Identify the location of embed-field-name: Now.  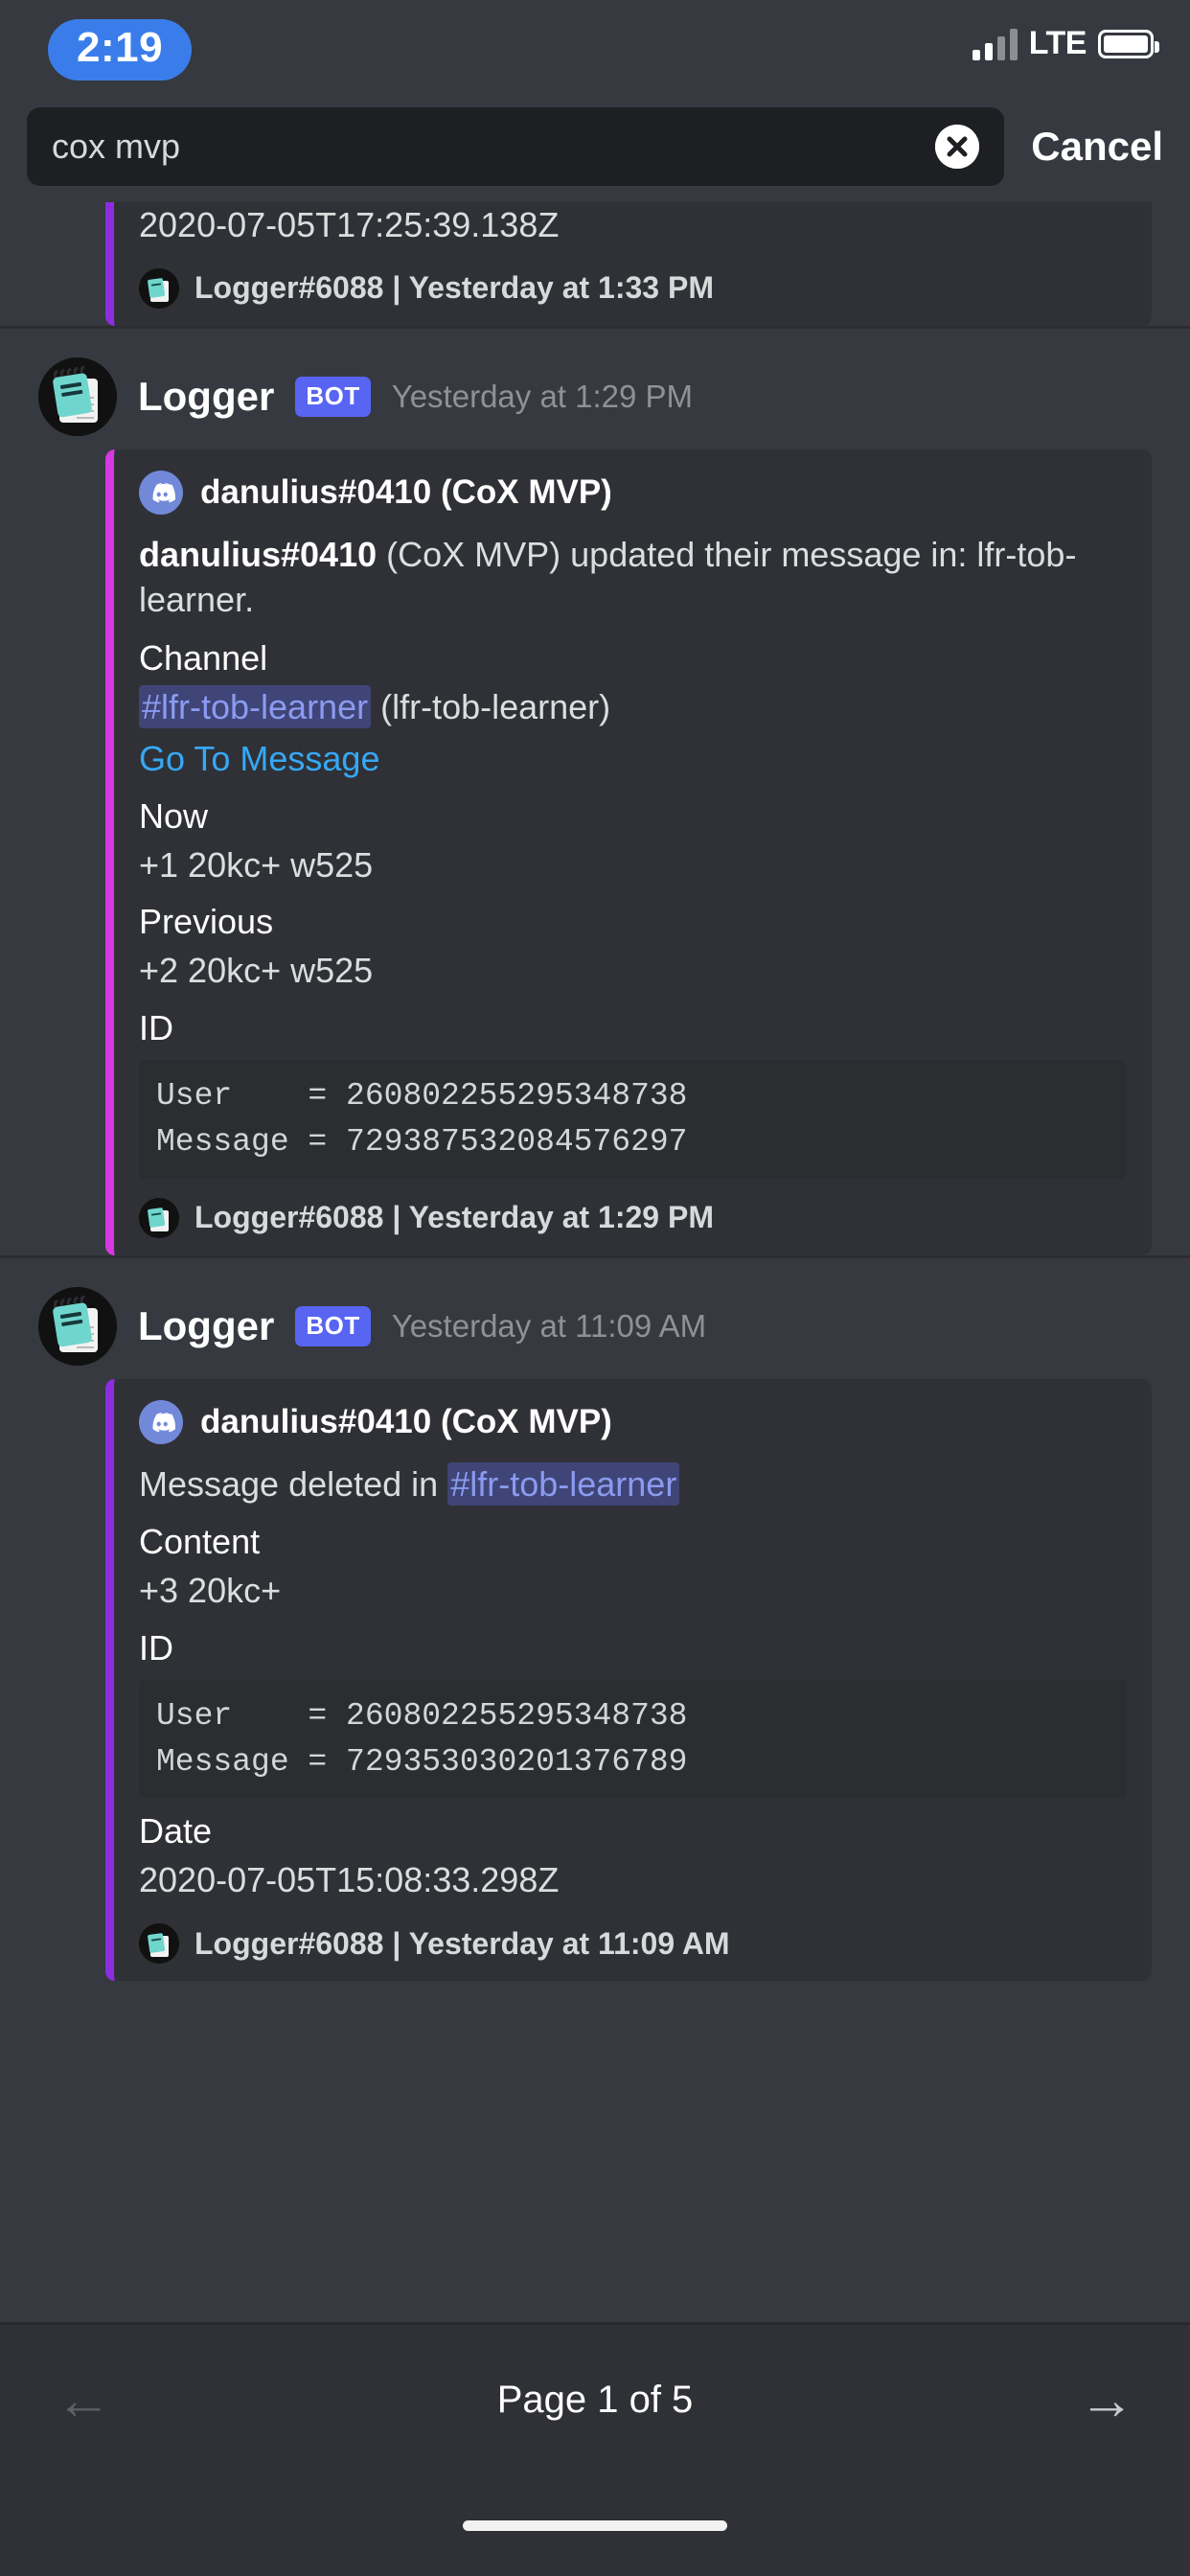
(174, 815).